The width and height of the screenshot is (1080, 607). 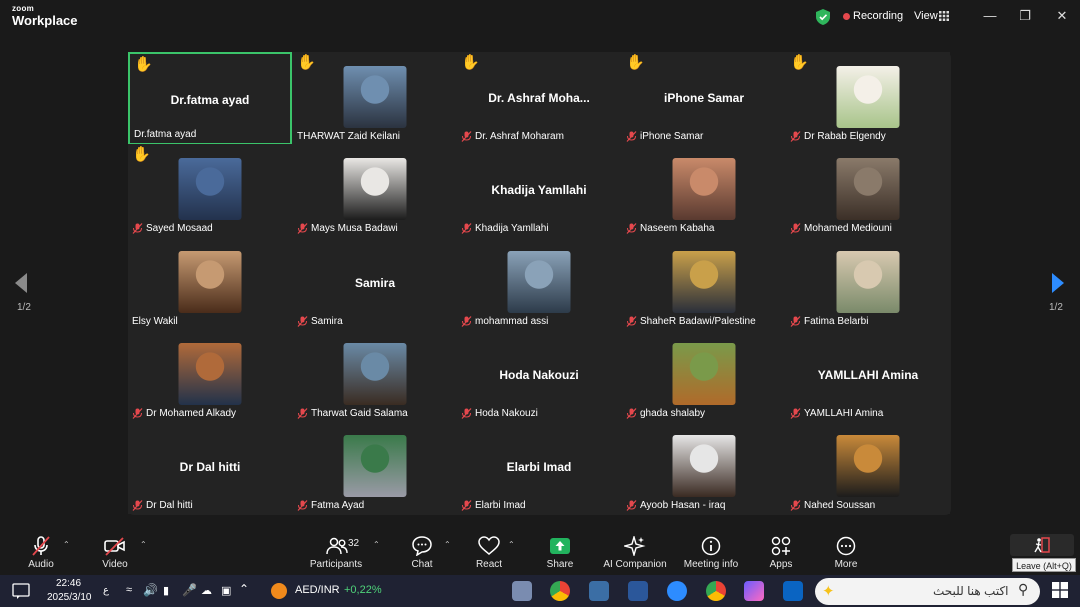 I want to click on raised-hand-icon: ✋, so click(x=470, y=62).